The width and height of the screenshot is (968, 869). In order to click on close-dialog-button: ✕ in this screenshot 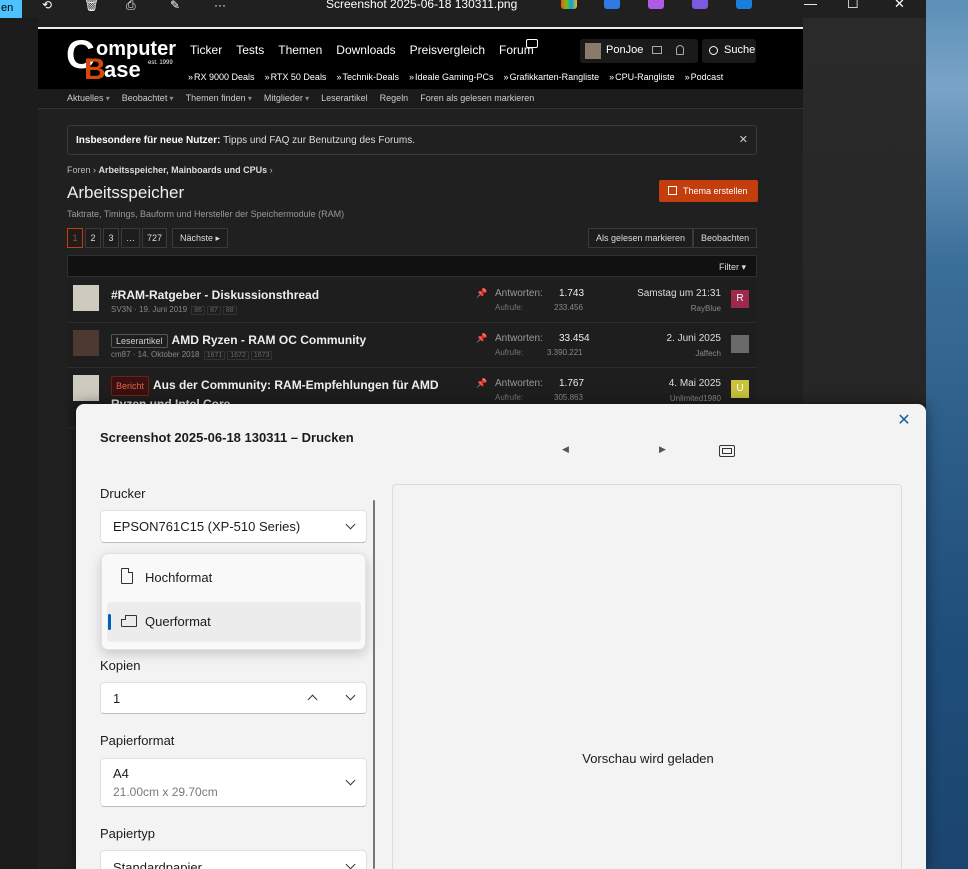, I will do `click(904, 420)`.